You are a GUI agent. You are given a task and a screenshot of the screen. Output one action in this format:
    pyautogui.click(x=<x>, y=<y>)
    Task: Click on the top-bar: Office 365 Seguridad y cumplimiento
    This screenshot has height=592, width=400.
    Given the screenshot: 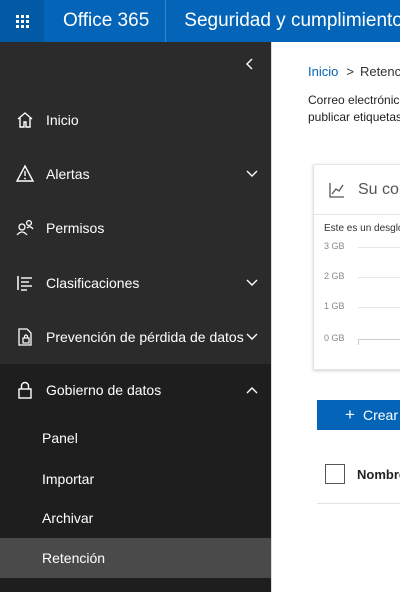 What is the action you would take?
    pyautogui.click(x=200, y=21)
    